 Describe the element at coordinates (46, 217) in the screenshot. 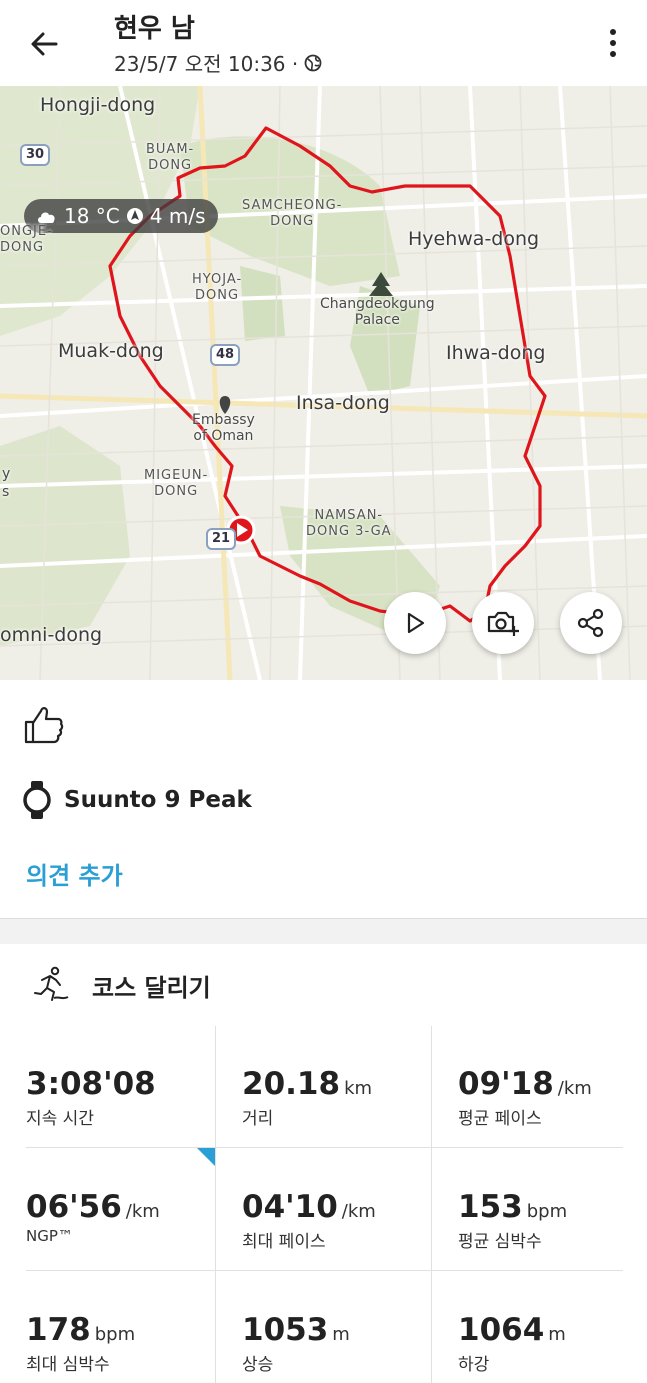

I see `cloudy-icon` at that location.